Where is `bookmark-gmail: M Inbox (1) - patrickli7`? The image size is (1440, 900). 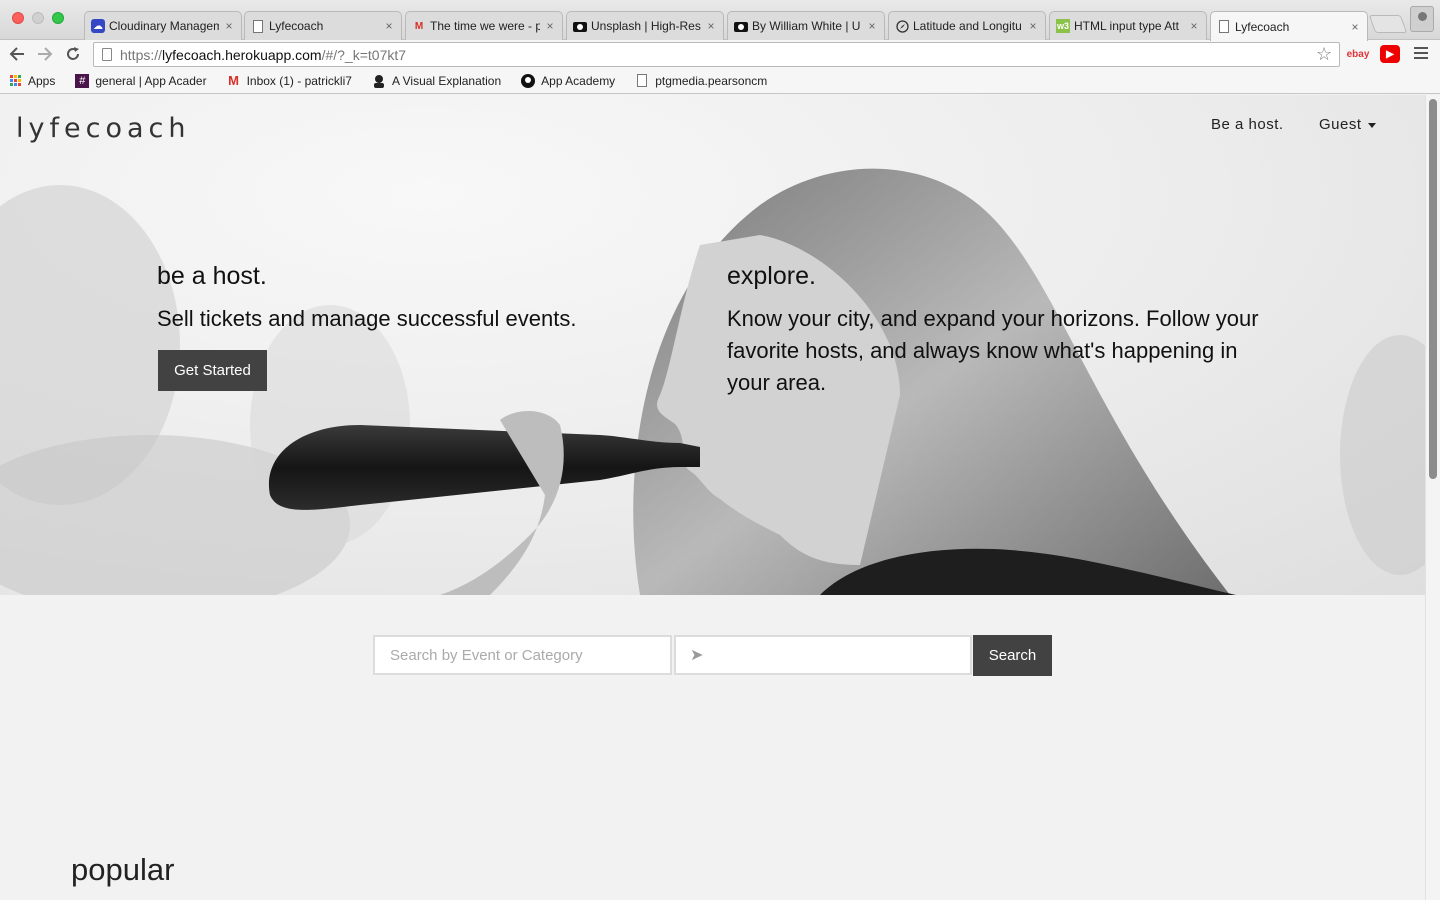
bookmark-gmail: M Inbox (1) - patrickli7 is located at coordinates (289, 80).